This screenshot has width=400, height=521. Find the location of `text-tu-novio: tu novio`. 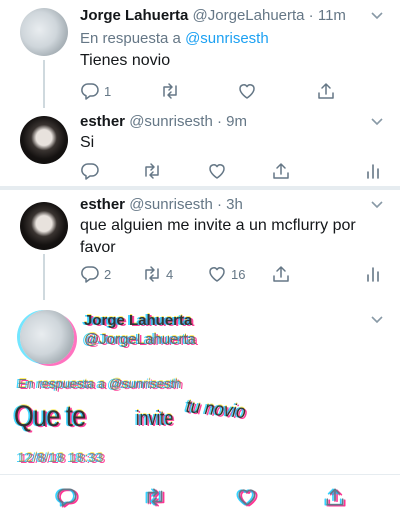

text-tu-novio: tu novio is located at coordinates (215, 410).